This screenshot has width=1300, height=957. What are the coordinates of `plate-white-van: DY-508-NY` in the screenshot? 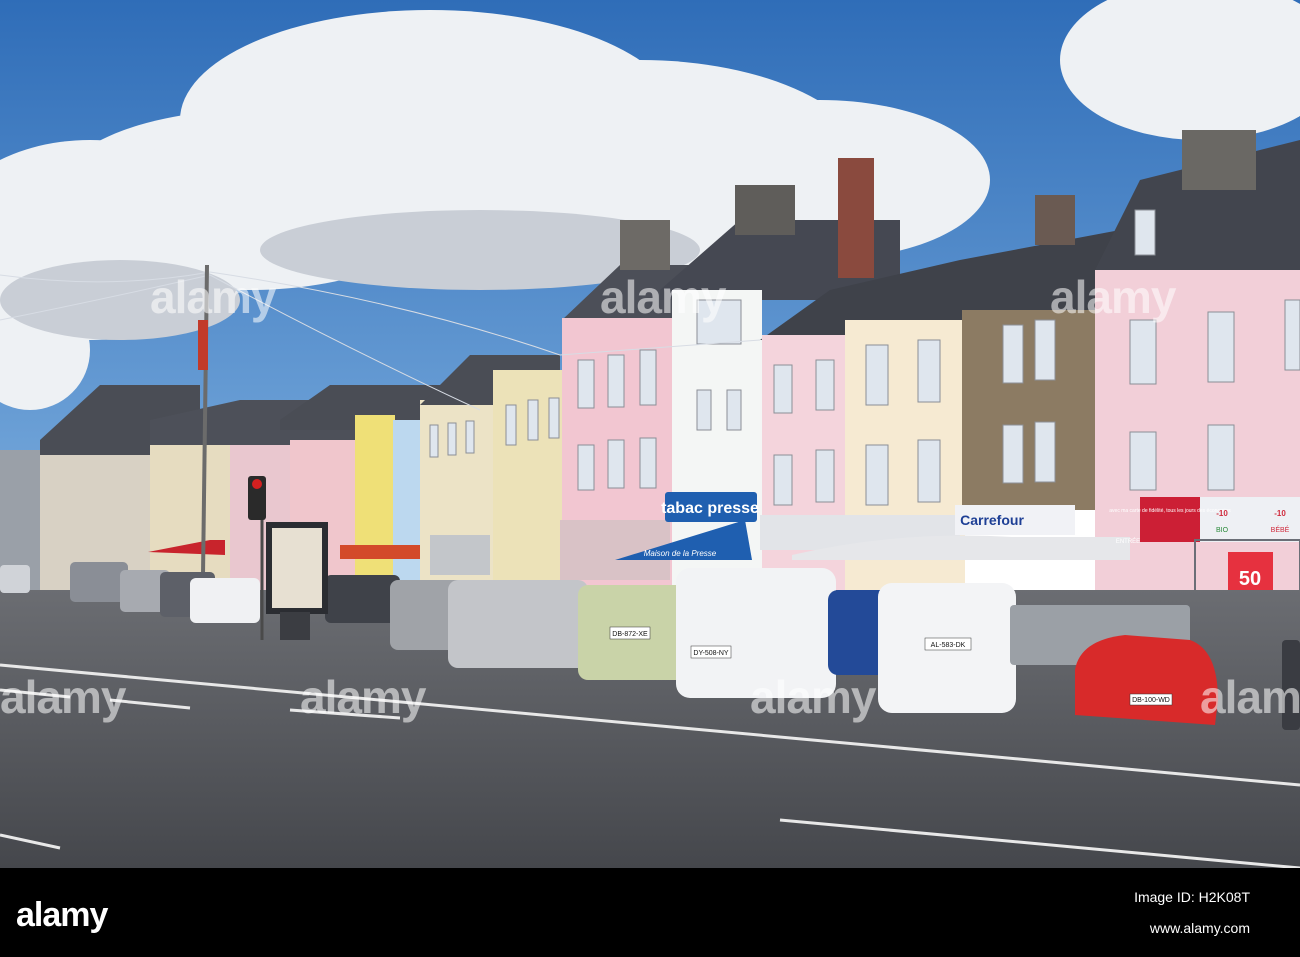 It's located at (710, 653).